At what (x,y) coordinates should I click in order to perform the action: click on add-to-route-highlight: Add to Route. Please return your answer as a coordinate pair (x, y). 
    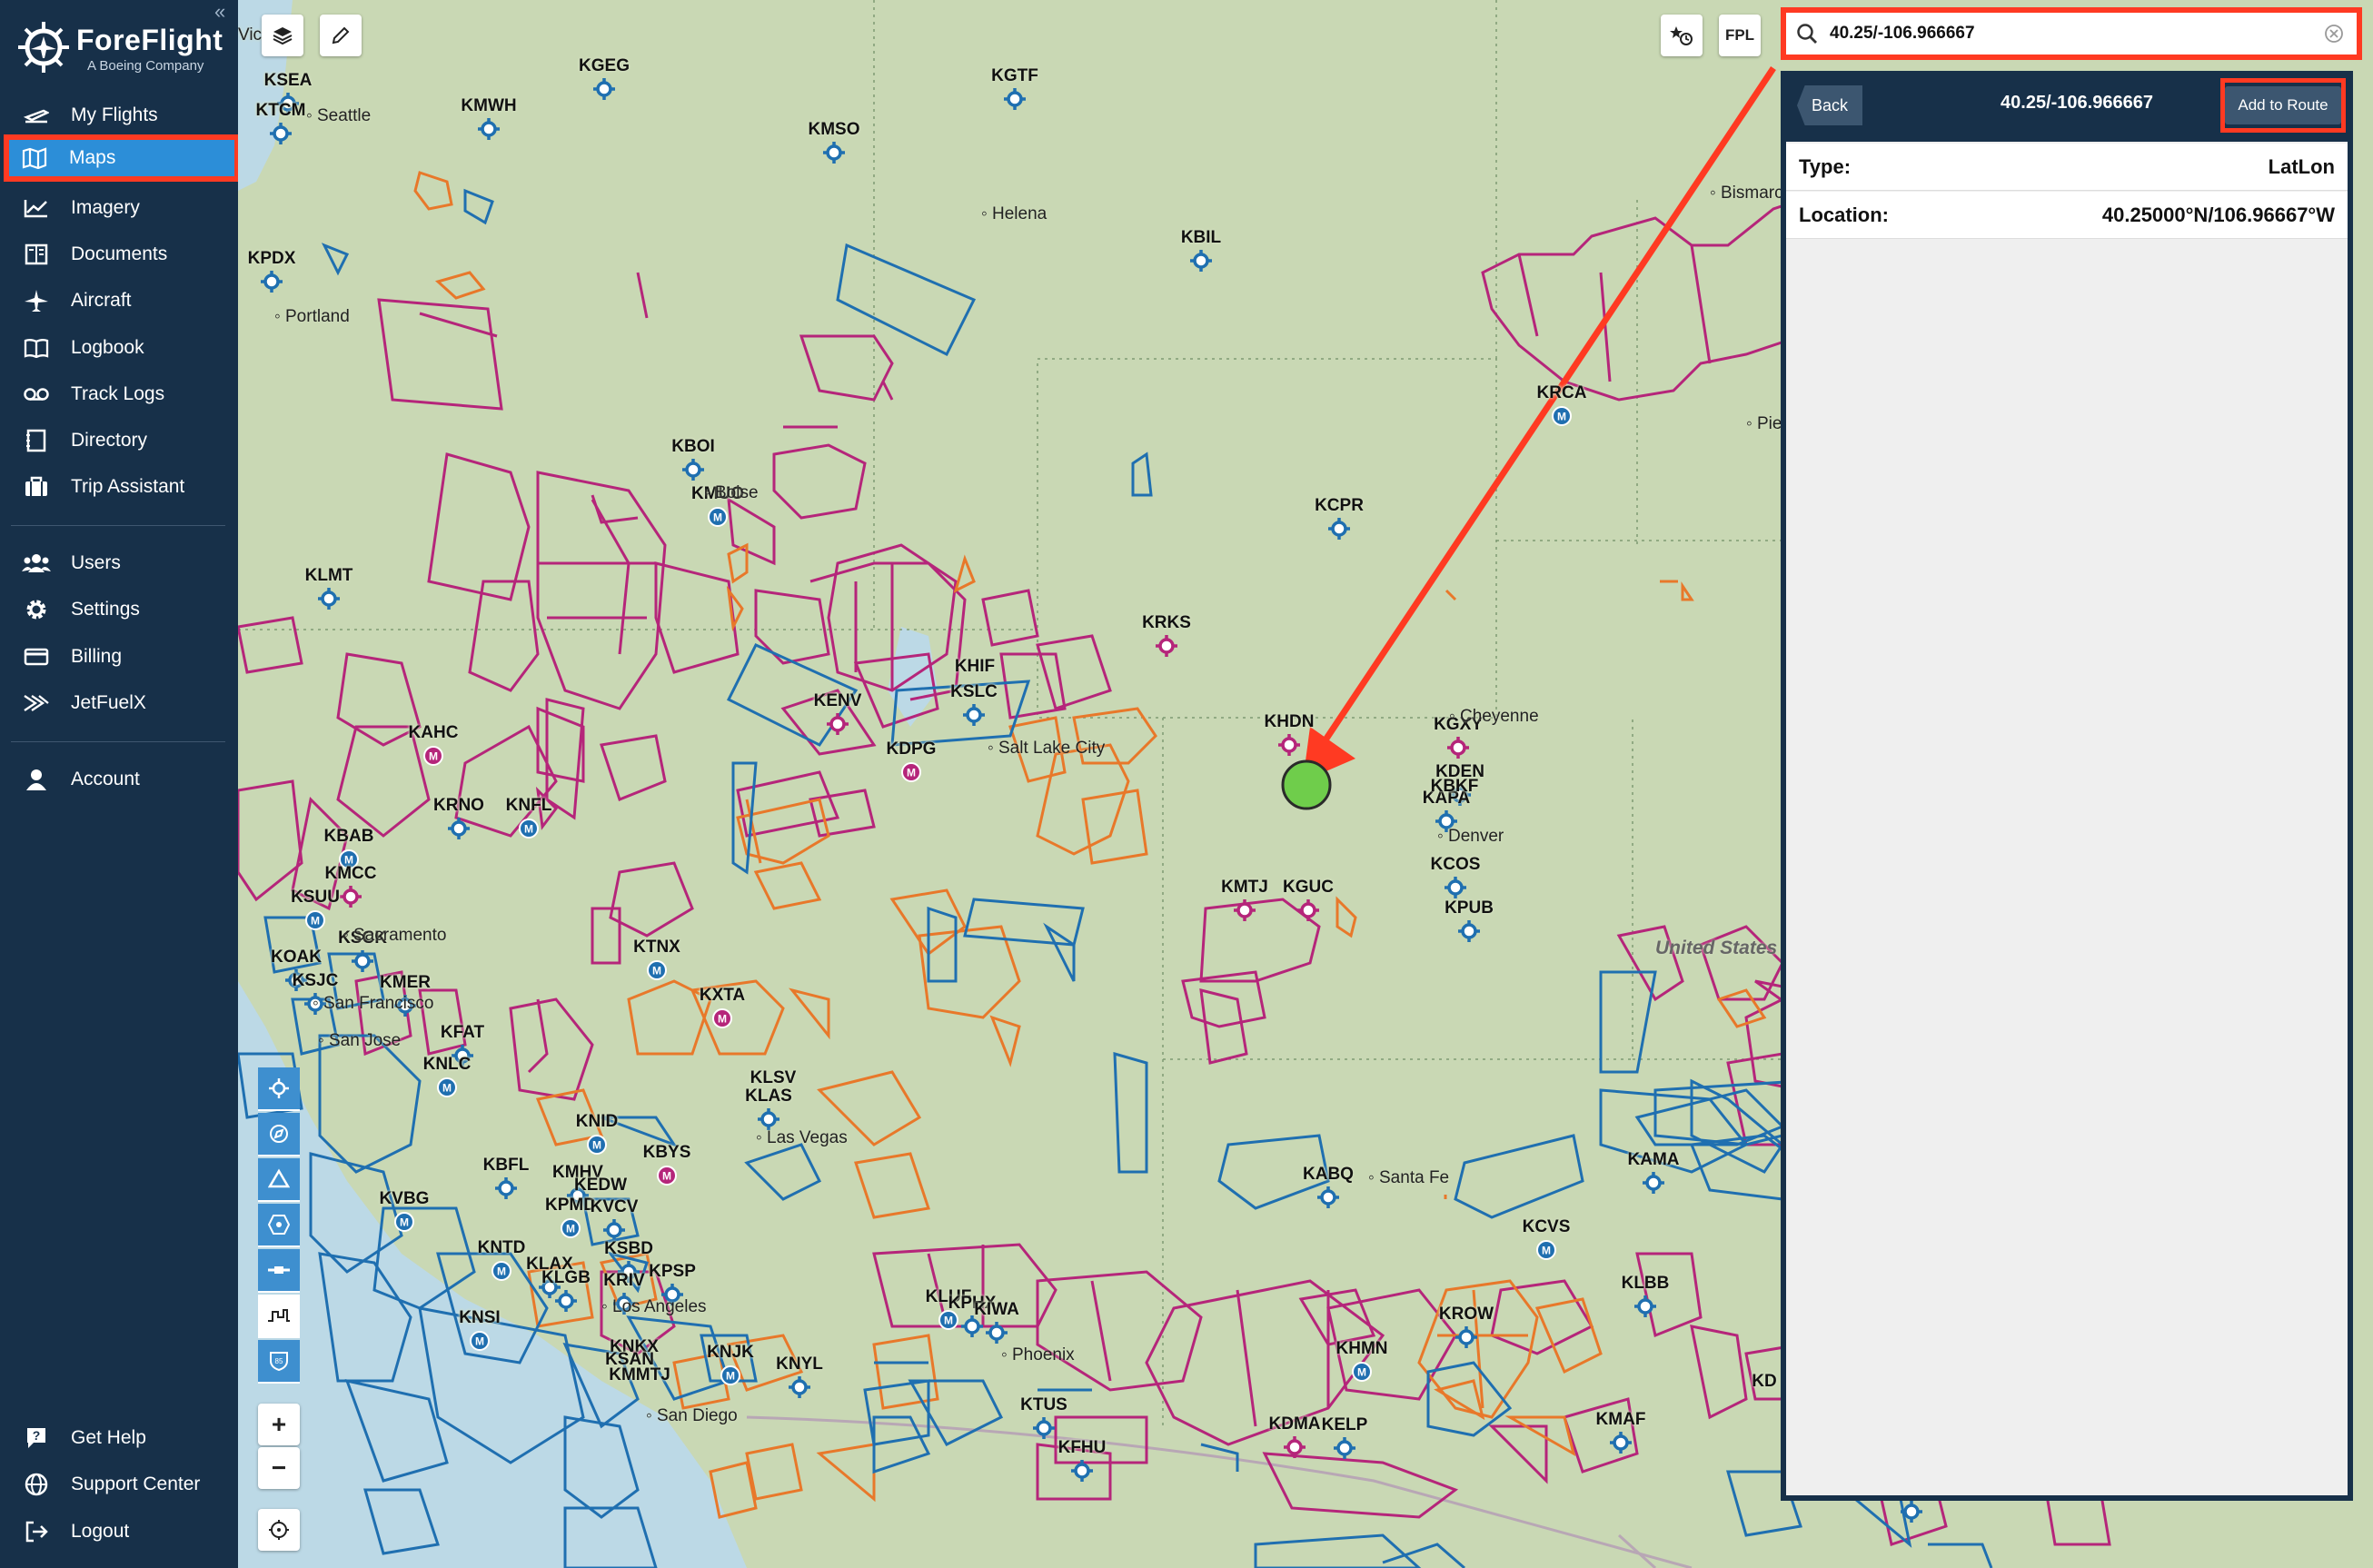
    Looking at the image, I should click on (2283, 105).